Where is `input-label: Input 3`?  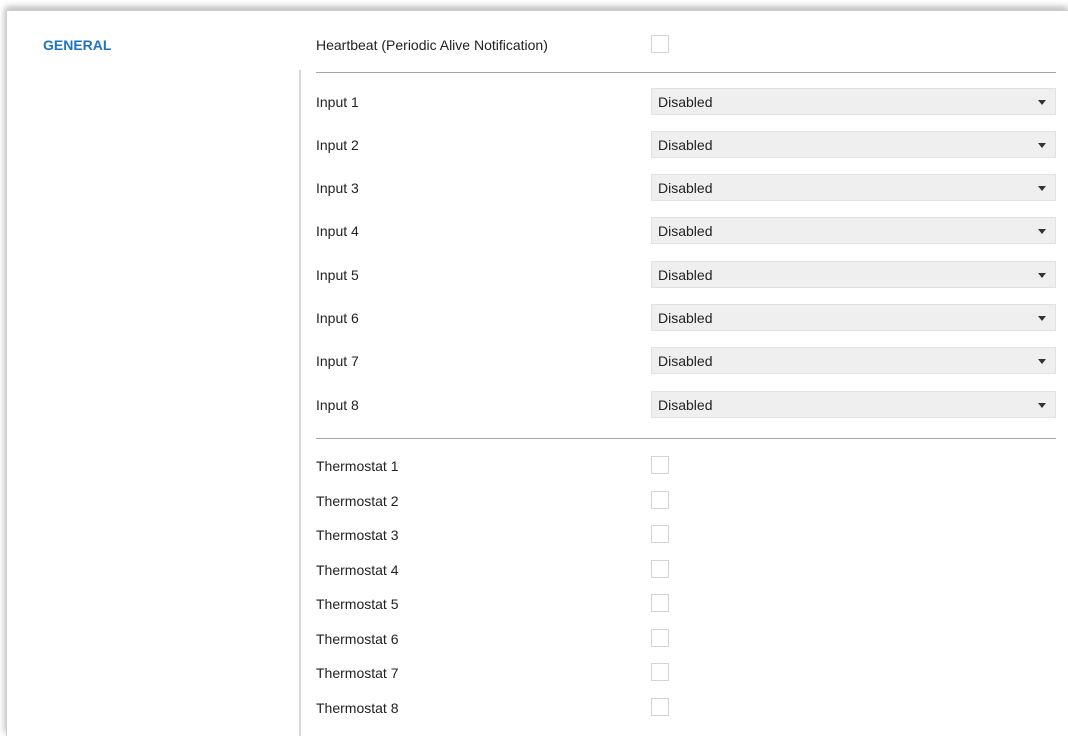
input-label: Input 3 is located at coordinates (337, 188).